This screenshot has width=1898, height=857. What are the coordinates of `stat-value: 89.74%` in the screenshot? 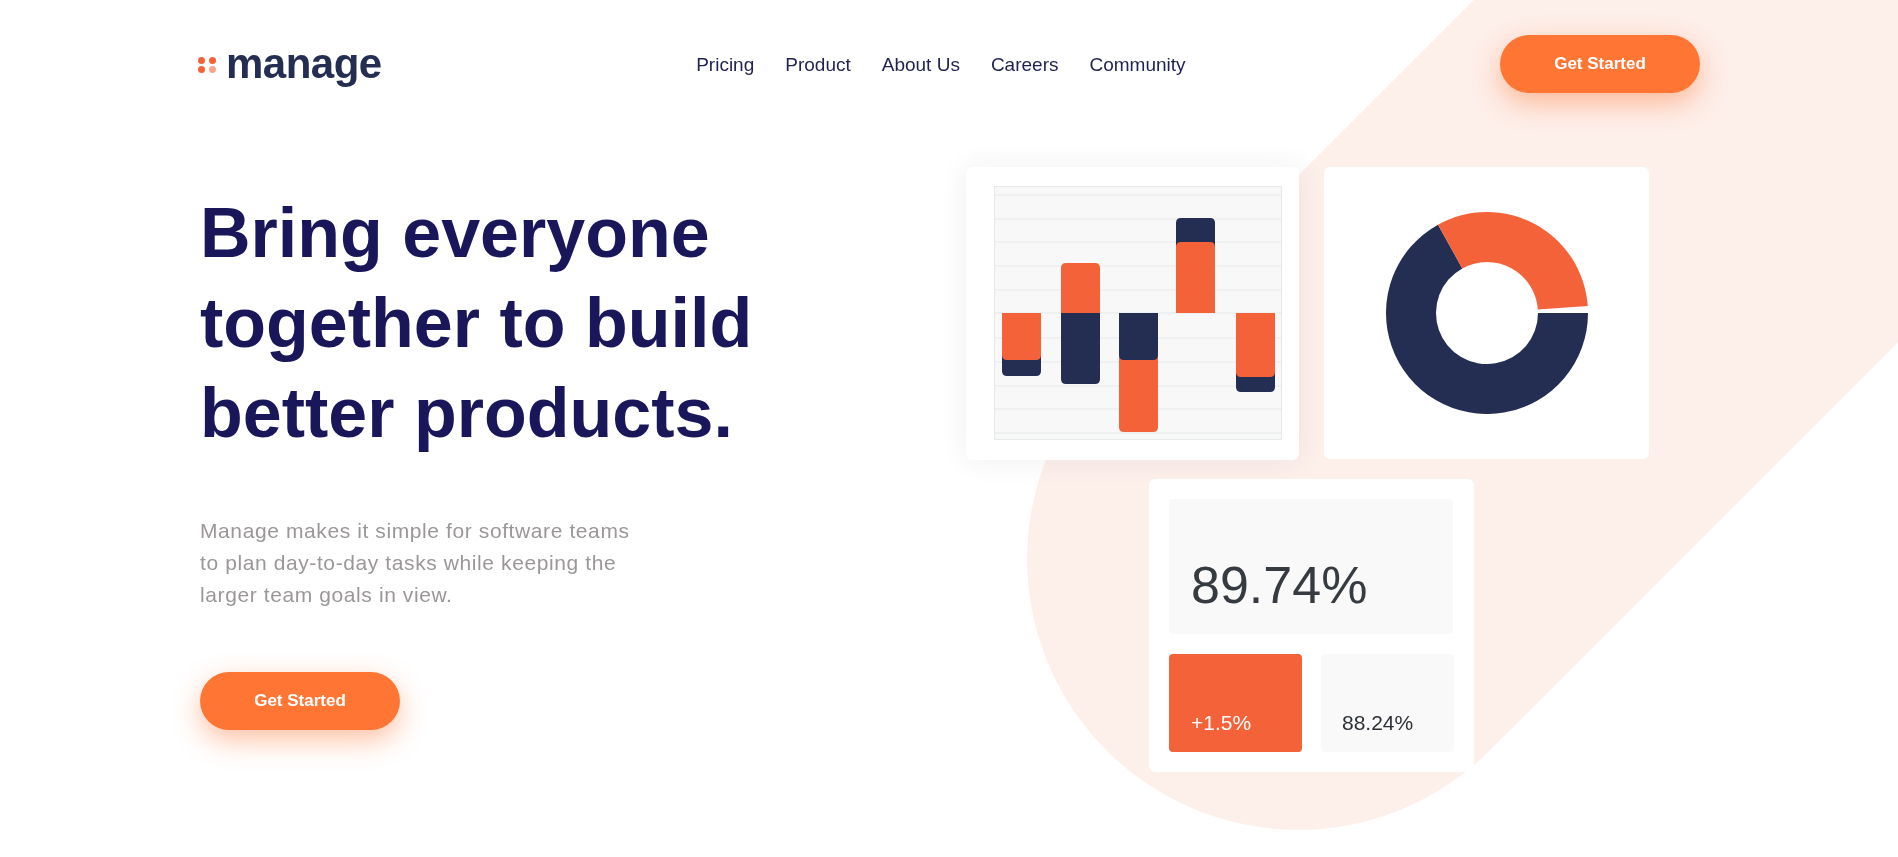 It's located at (1280, 585).